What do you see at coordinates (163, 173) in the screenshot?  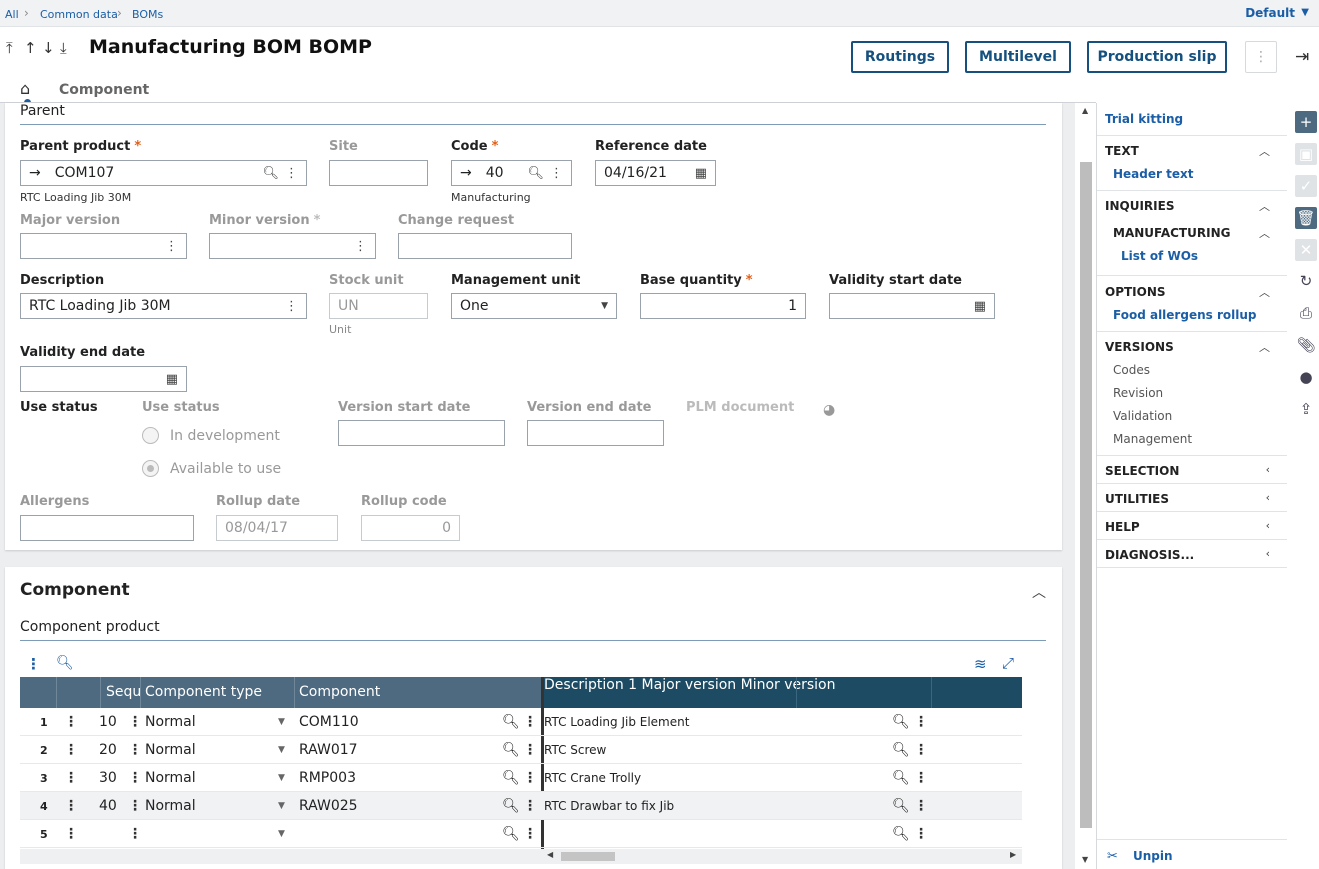 I see `parent-product-field: → COM107 🔍︎ ⋮` at bounding box center [163, 173].